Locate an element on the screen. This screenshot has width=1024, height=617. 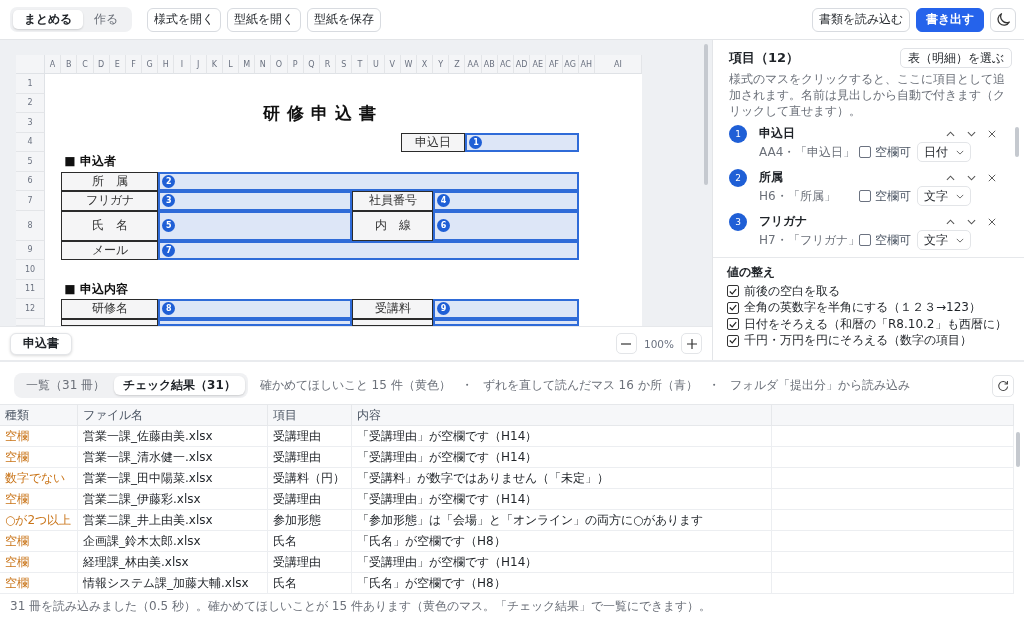
sheet-row-header: 7 is located at coordinates (30, 201).